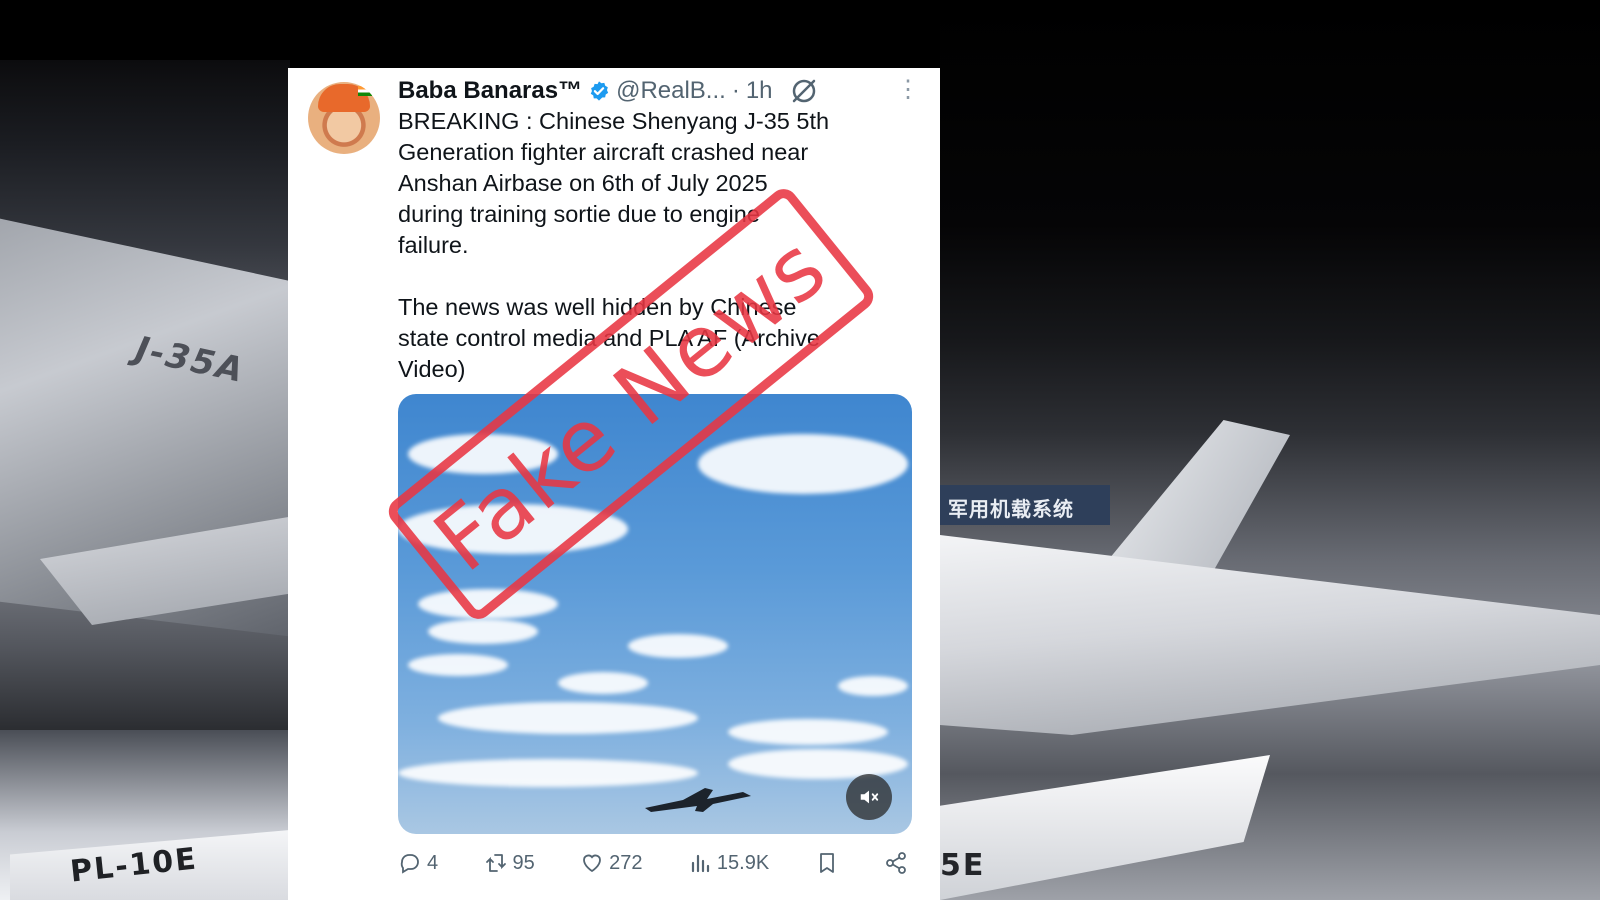 Image resolution: width=1600 pixels, height=900 pixels. I want to click on jet-tail, so click(1195, 495).